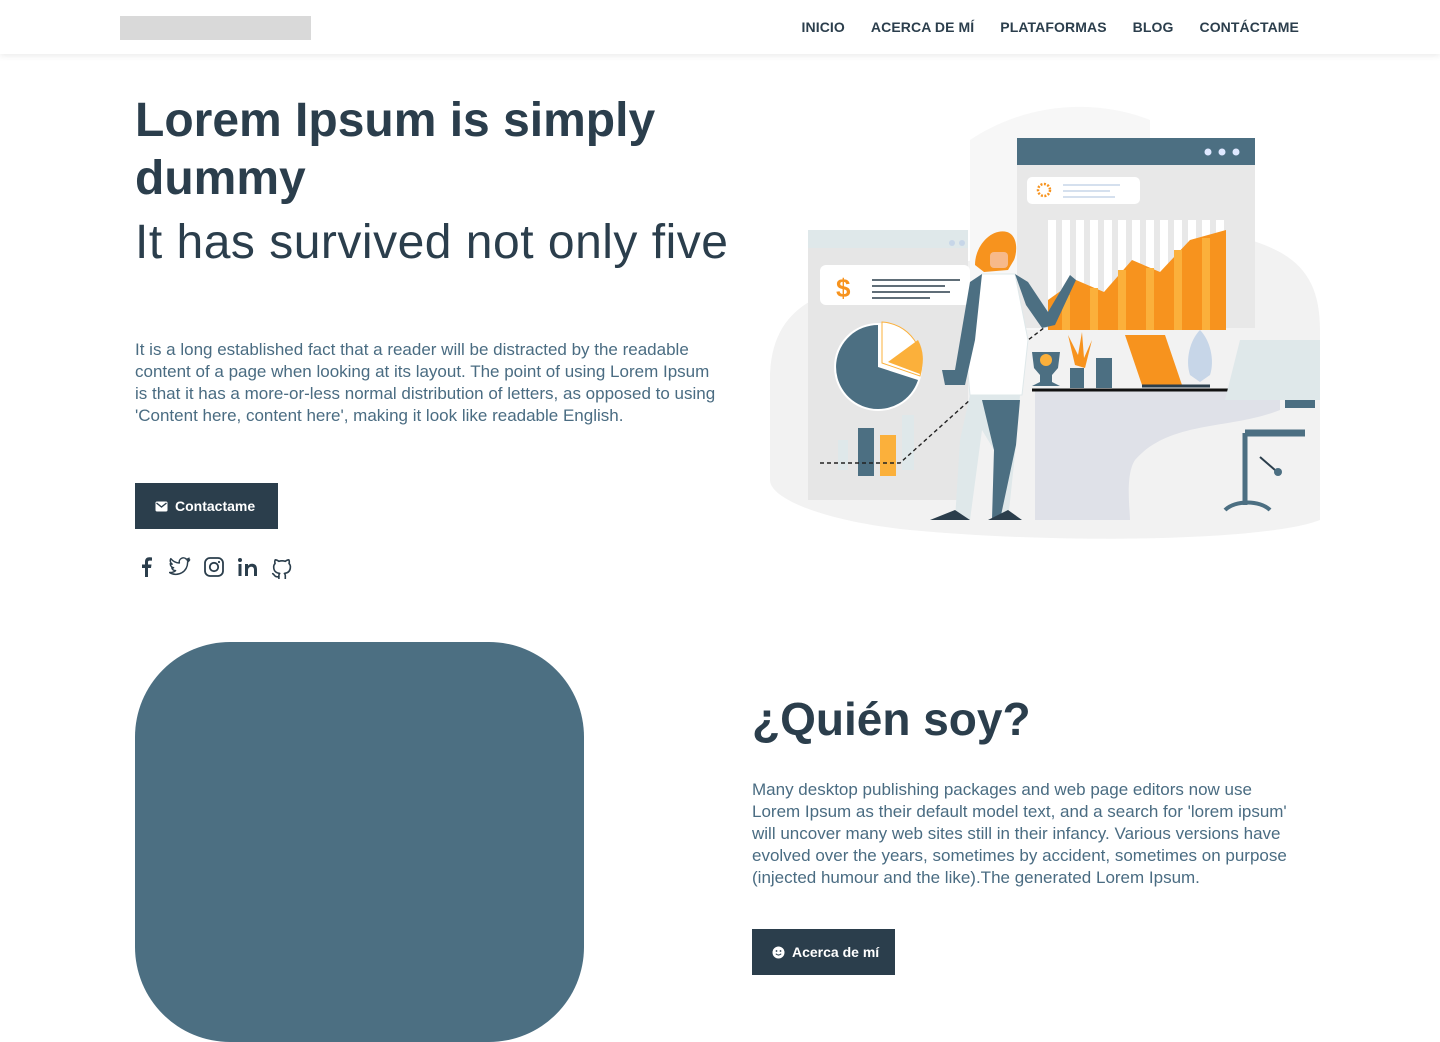  I want to click on mail-icon, so click(161, 506).